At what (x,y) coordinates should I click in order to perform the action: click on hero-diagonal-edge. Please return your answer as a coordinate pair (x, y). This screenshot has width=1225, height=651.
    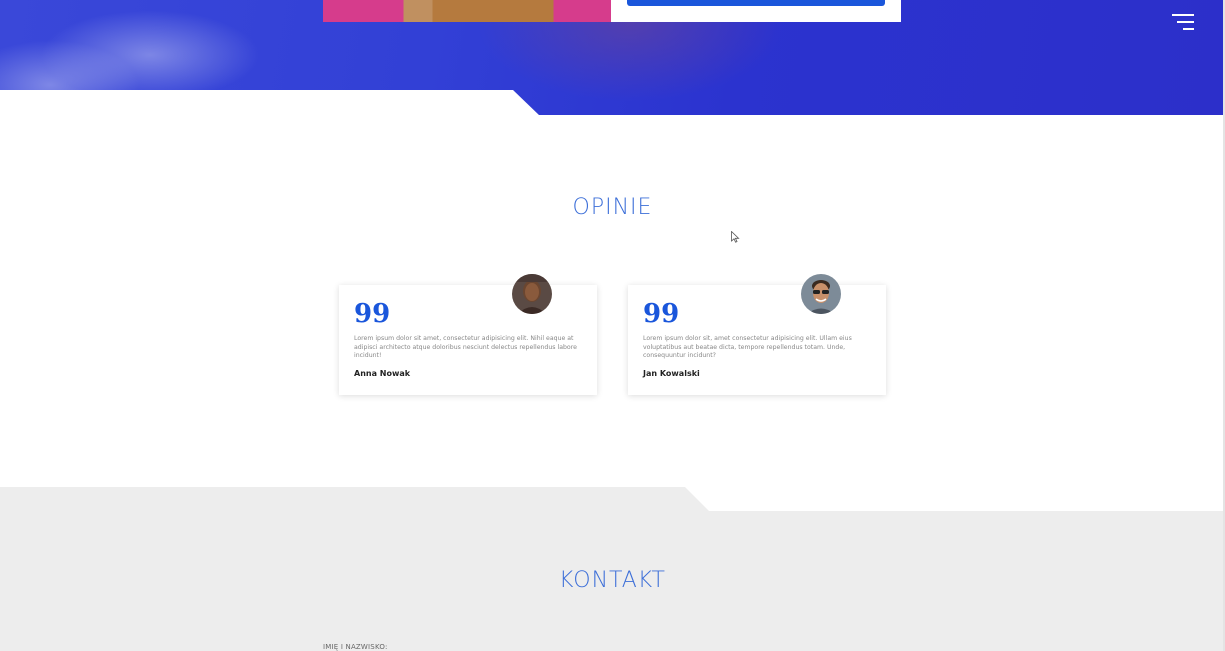
    Looking at the image, I should click on (270, 103).